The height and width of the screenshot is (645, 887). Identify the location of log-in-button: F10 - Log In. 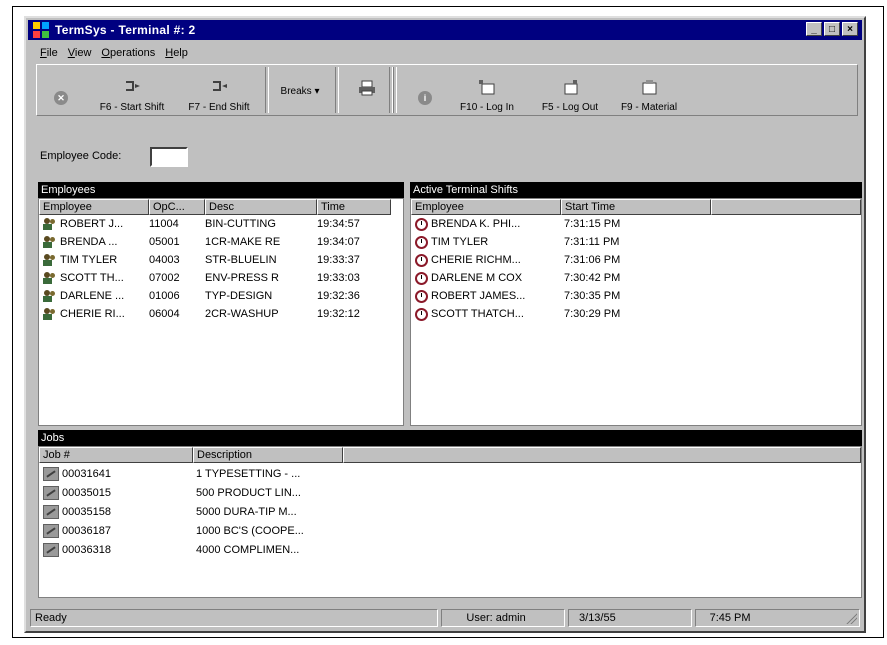
(487, 91).